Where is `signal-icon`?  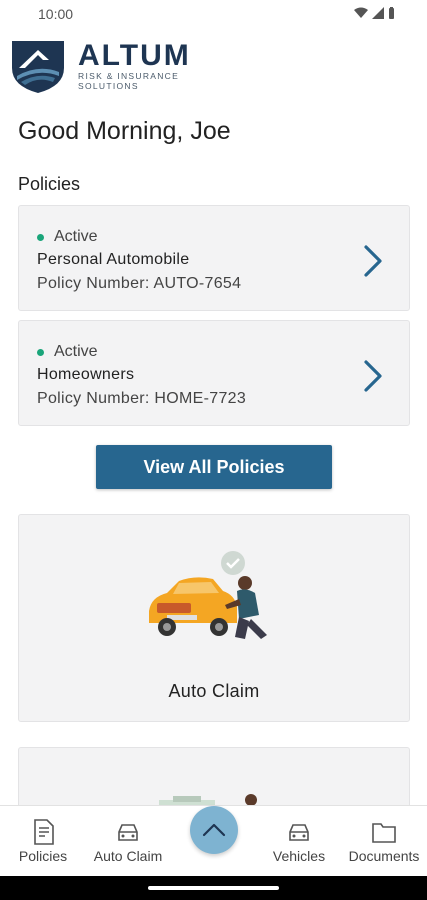 signal-icon is located at coordinates (378, 13).